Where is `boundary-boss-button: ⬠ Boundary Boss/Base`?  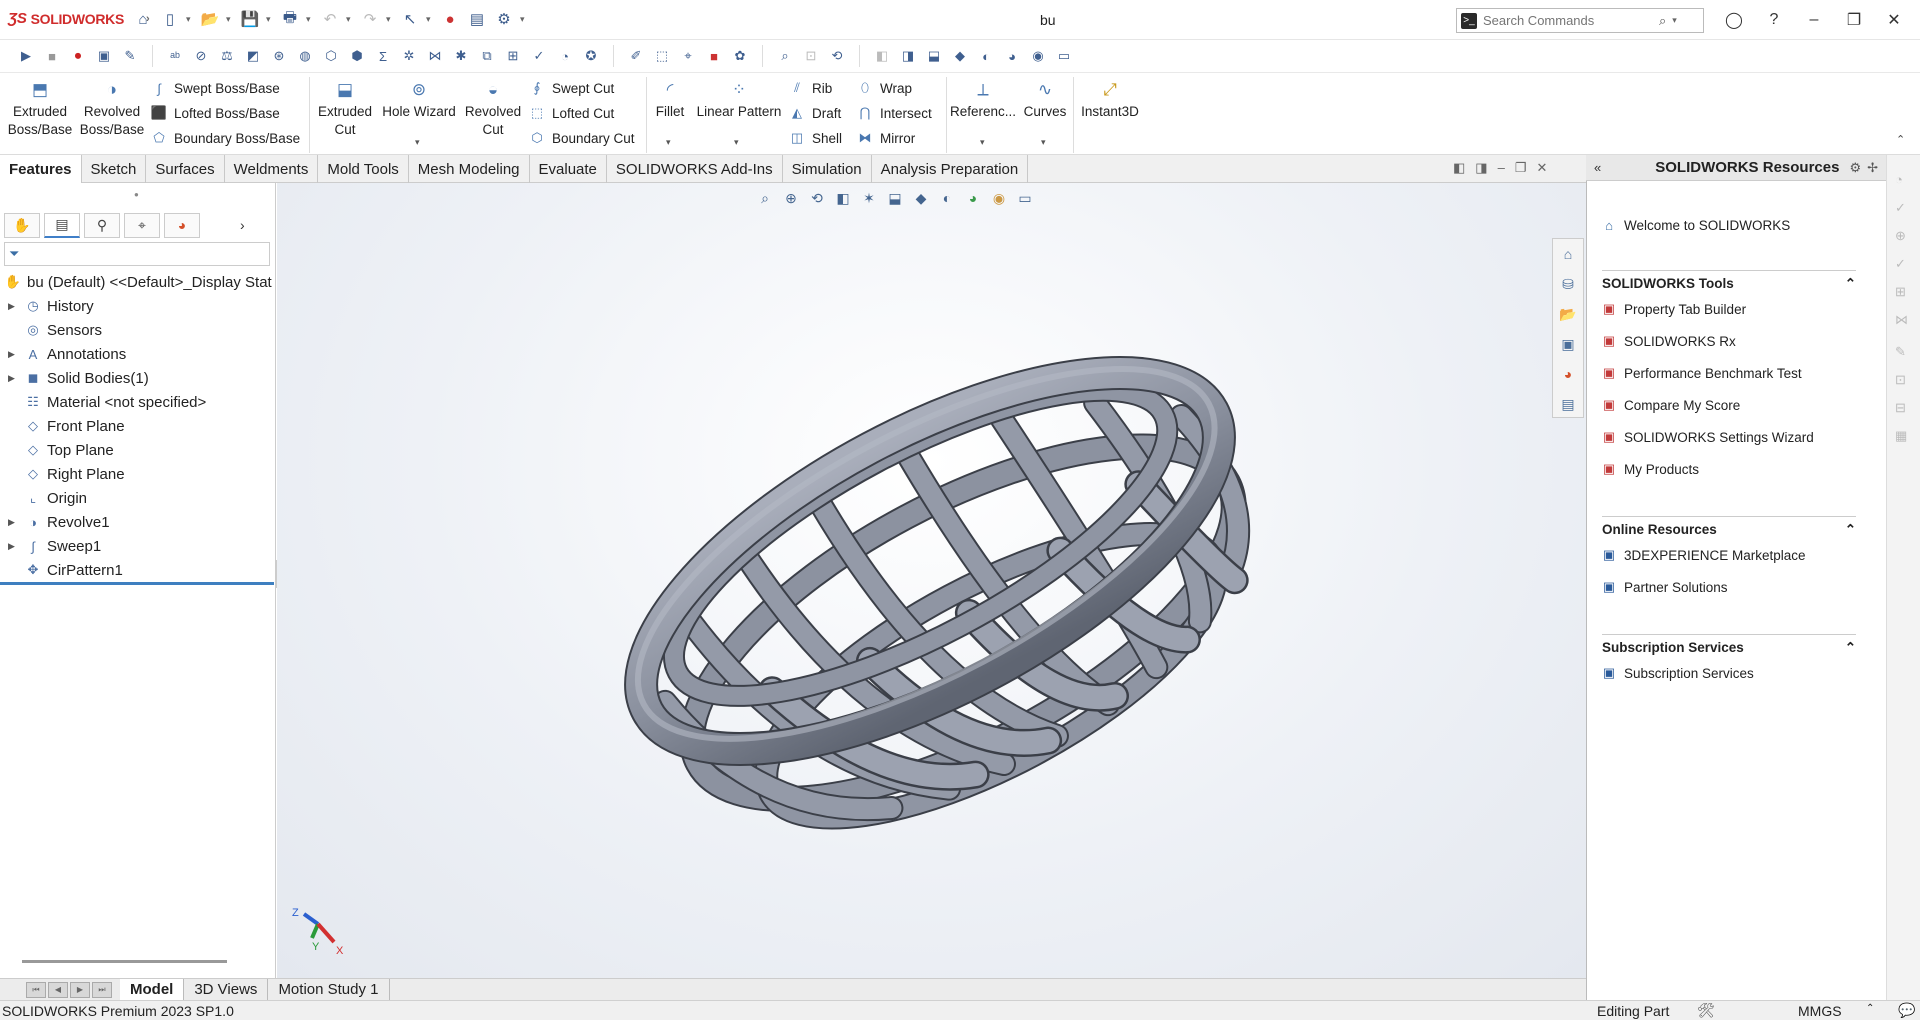 boundary-boss-button: ⬠ Boundary Boss/Base is located at coordinates (225, 138).